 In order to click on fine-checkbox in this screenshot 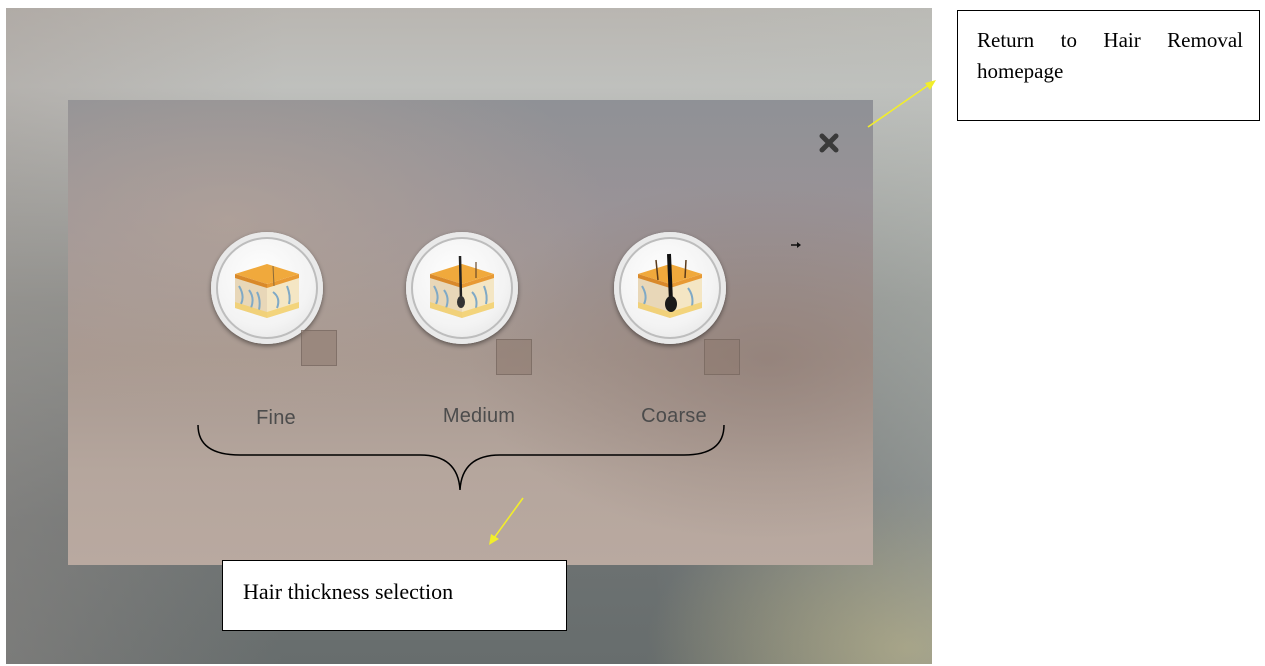, I will do `click(319, 348)`.